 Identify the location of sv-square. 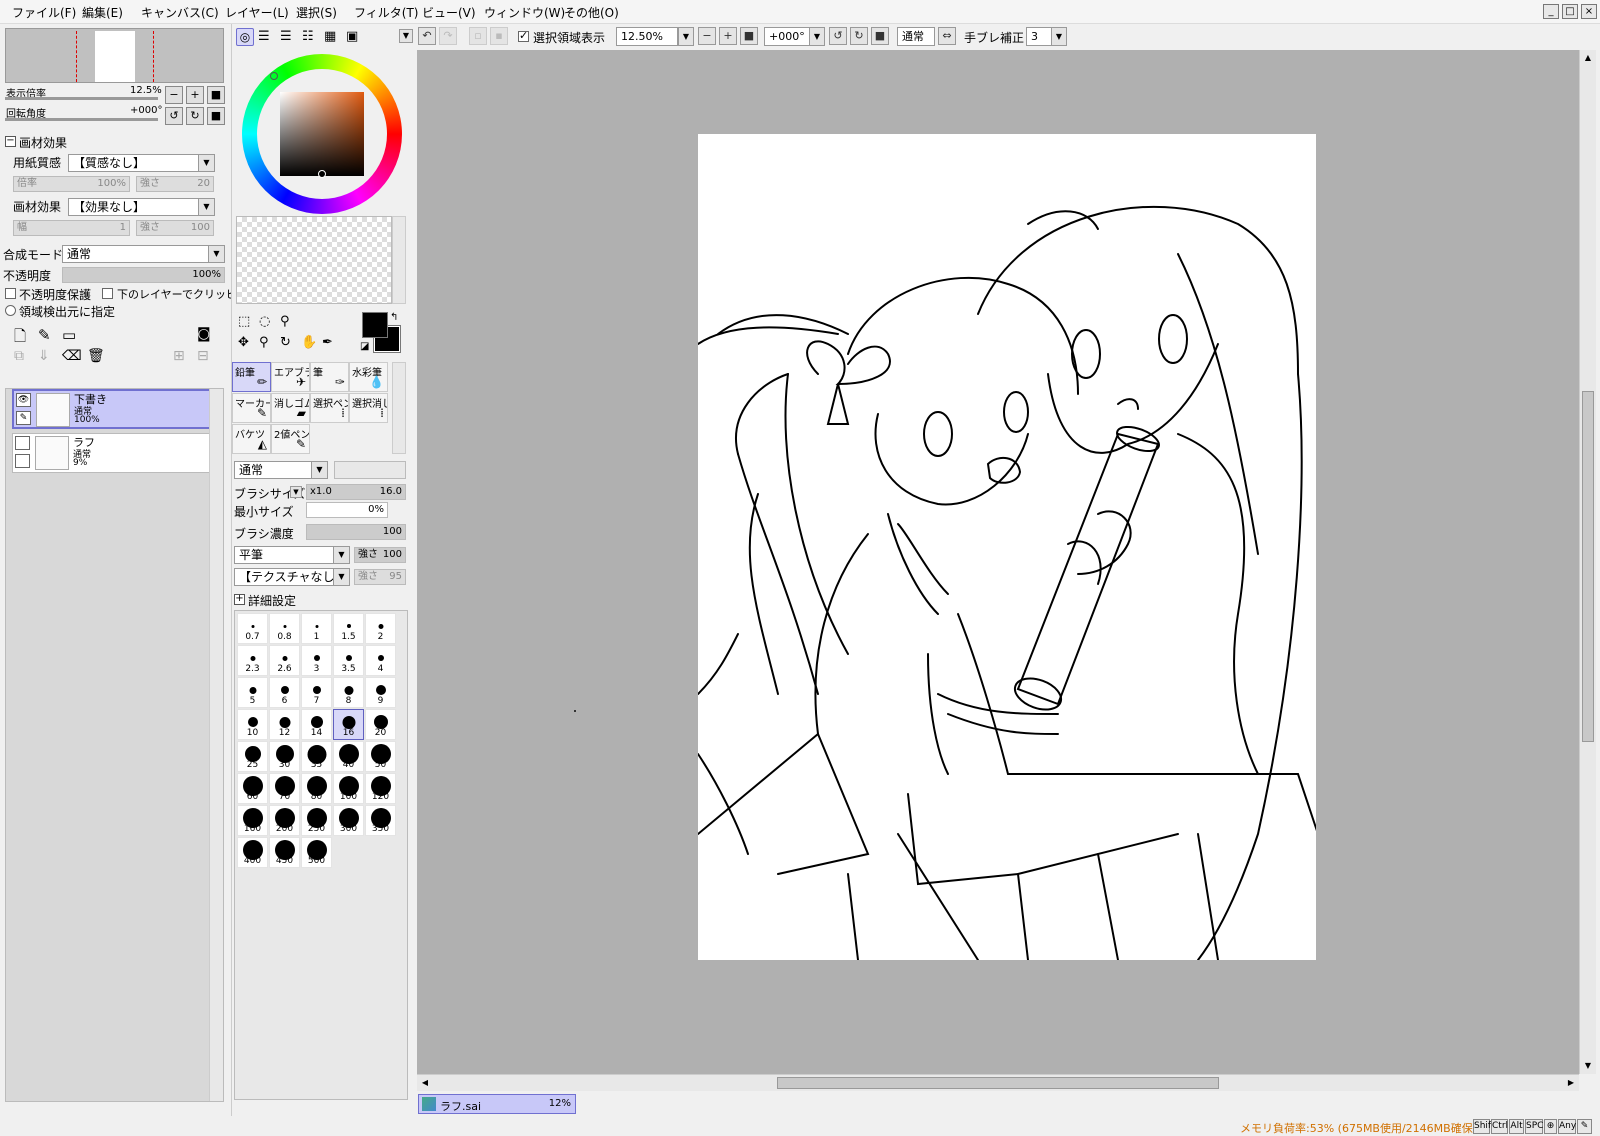
(322, 134).